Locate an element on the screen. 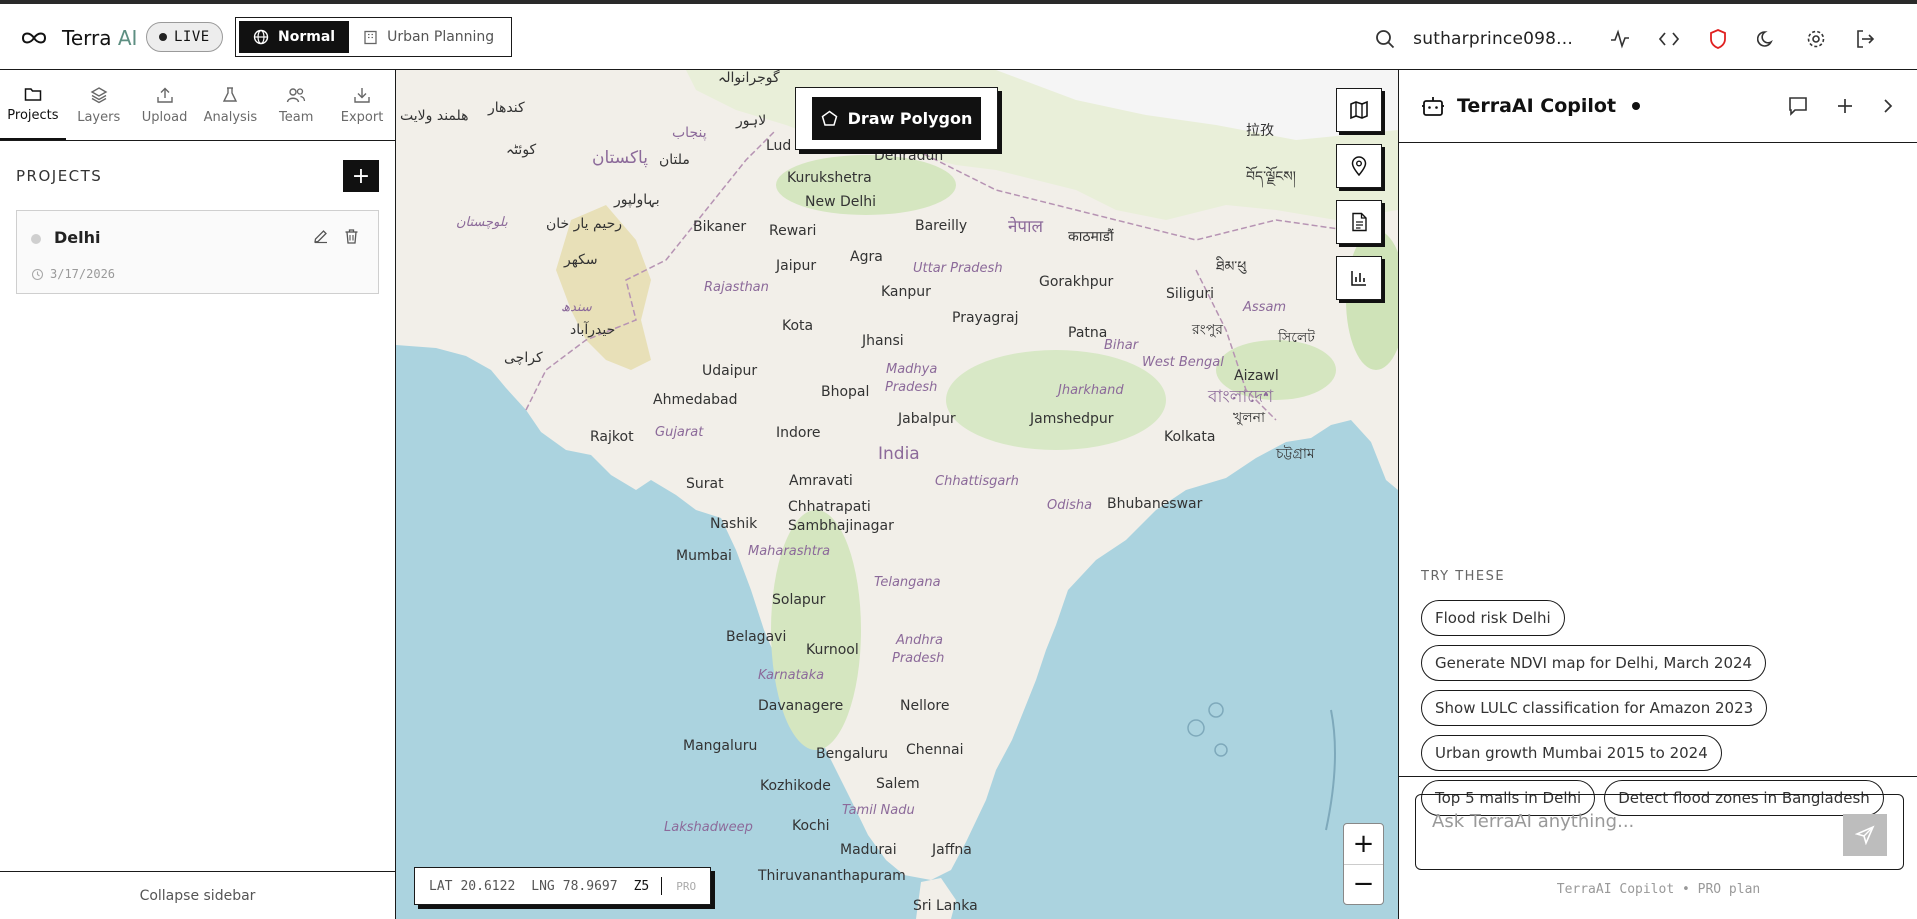 This screenshot has height=919, width=1917. state-label: Pradesh is located at coordinates (911, 387).